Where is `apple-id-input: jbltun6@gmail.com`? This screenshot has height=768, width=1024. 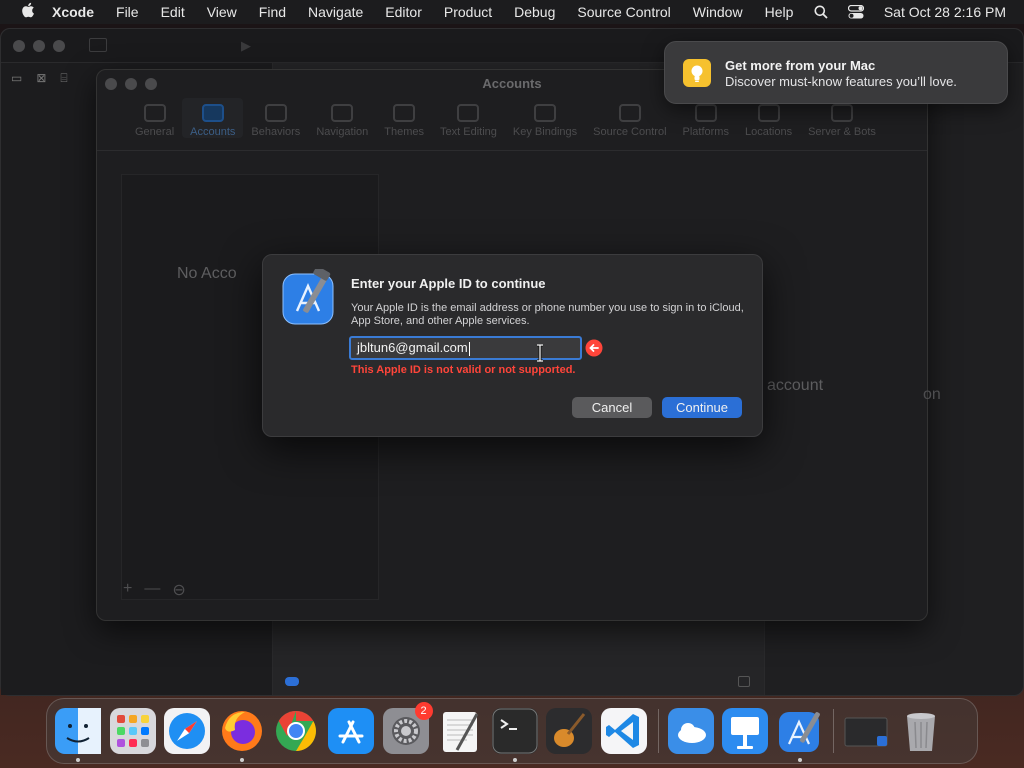 apple-id-input: jbltun6@gmail.com is located at coordinates (465, 348).